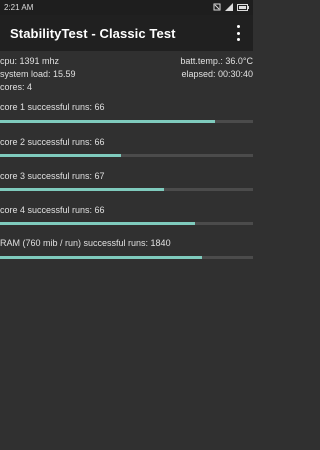  What do you see at coordinates (30, 61) in the screenshot?
I see `cpu-frequency: cpu: 1391 mhz` at bounding box center [30, 61].